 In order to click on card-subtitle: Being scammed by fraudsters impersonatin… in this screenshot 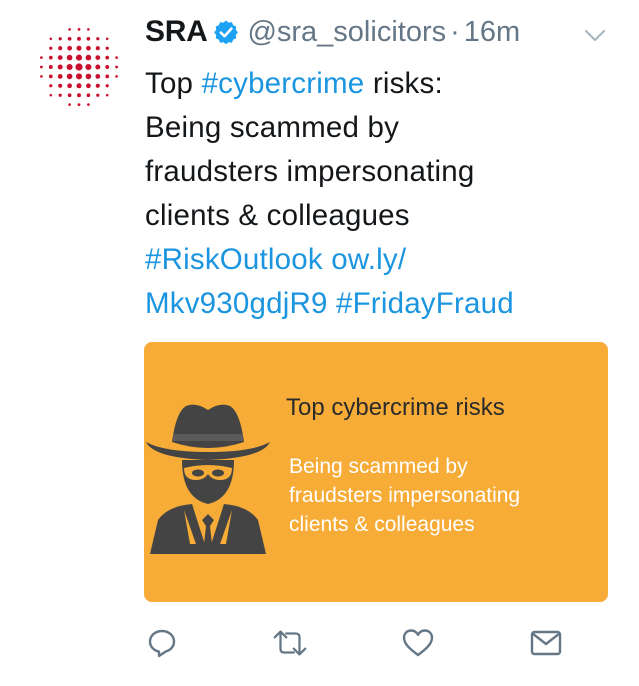, I will do `click(404, 495)`.